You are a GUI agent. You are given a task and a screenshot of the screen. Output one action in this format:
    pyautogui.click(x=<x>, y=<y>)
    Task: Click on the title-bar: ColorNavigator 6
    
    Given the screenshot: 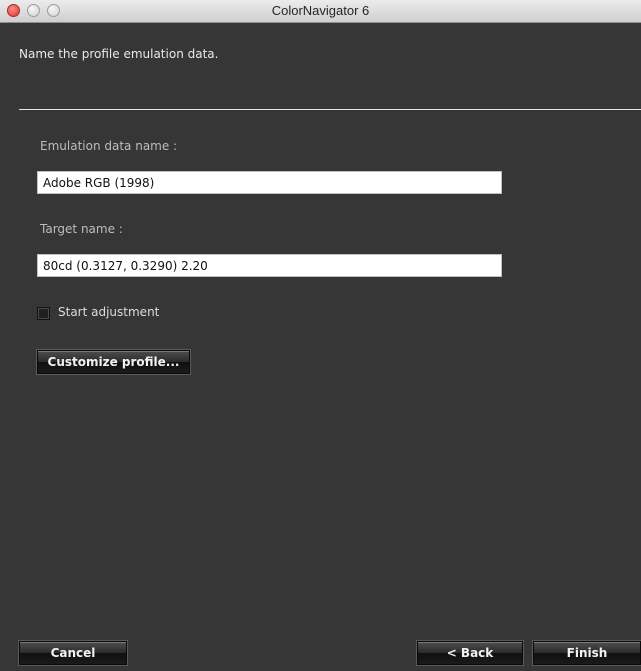 What is the action you would take?
    pyautogui.click(x=320, y=11)
    